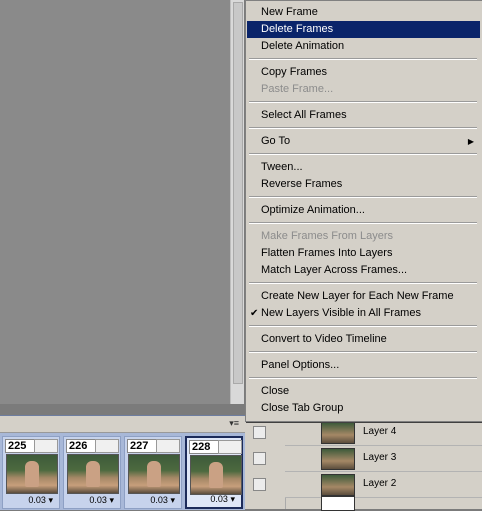 The height and width of the screenshot is (511, 482). I want to click on animation-panel-header: ▾≡, so click(122, 424).